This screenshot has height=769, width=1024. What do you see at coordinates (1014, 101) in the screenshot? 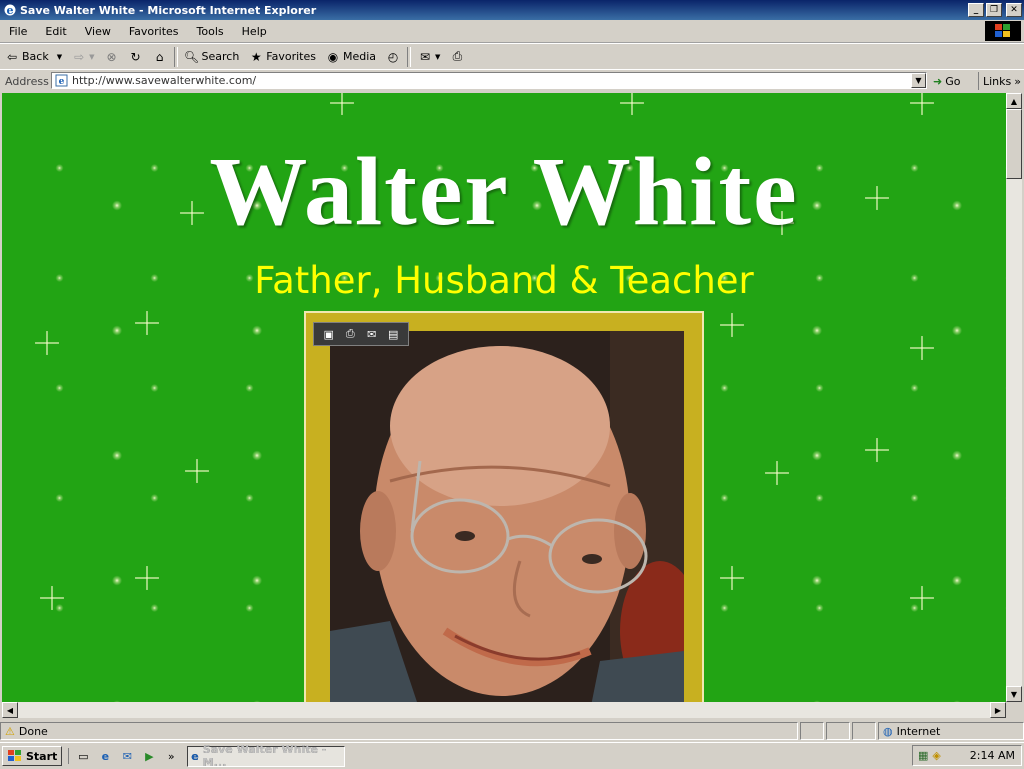
I see `scroll-up-button: ▲` at bounding box center [1014, 101].